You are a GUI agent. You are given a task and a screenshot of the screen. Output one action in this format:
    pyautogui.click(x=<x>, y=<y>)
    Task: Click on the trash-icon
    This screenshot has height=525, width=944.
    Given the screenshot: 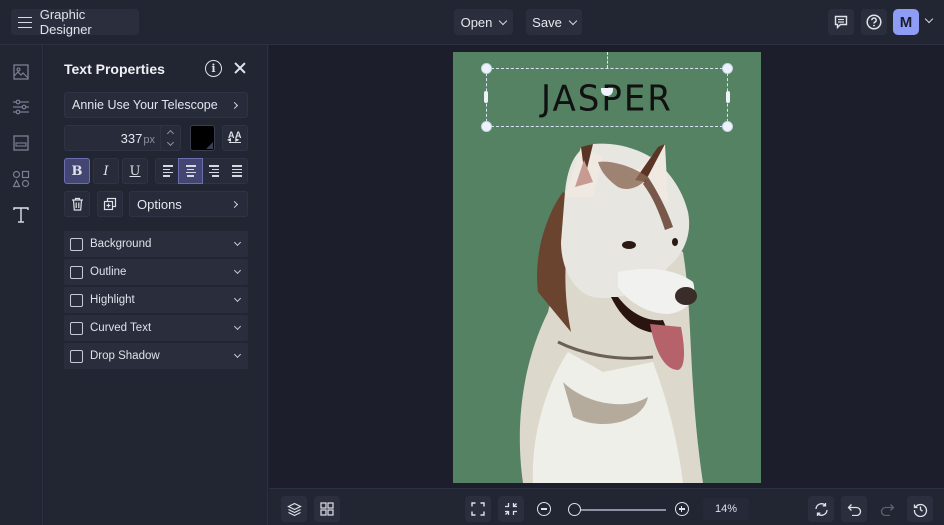 What is the action you would take?
    pyautogui.click(x=77, y=204)
    